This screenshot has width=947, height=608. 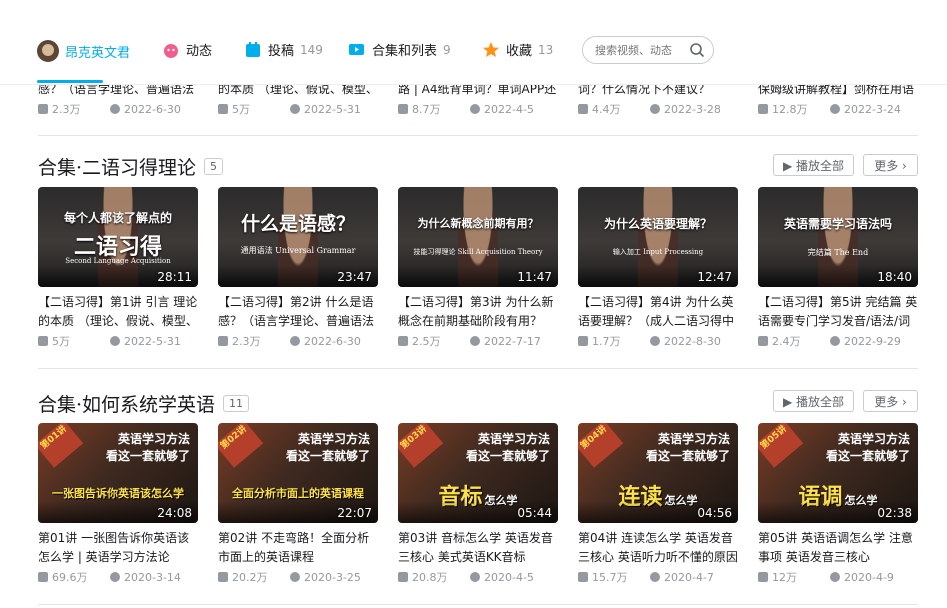 What do you see at coordinates (298, 473) in the screenshot?
I see `video-thumbnail: 第02讲 英语学习方法 看这一套就够了 全面分析市面上的英语课程 22:07` at bounding box center [298, 473].